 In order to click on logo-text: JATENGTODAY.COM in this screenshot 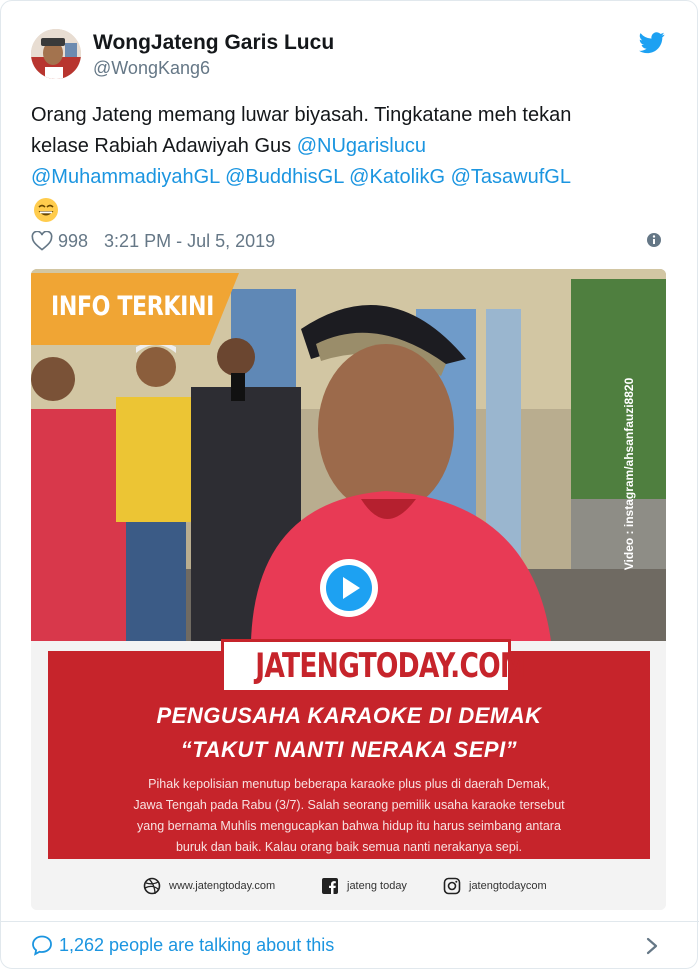, I will do `click(390, 666)`.